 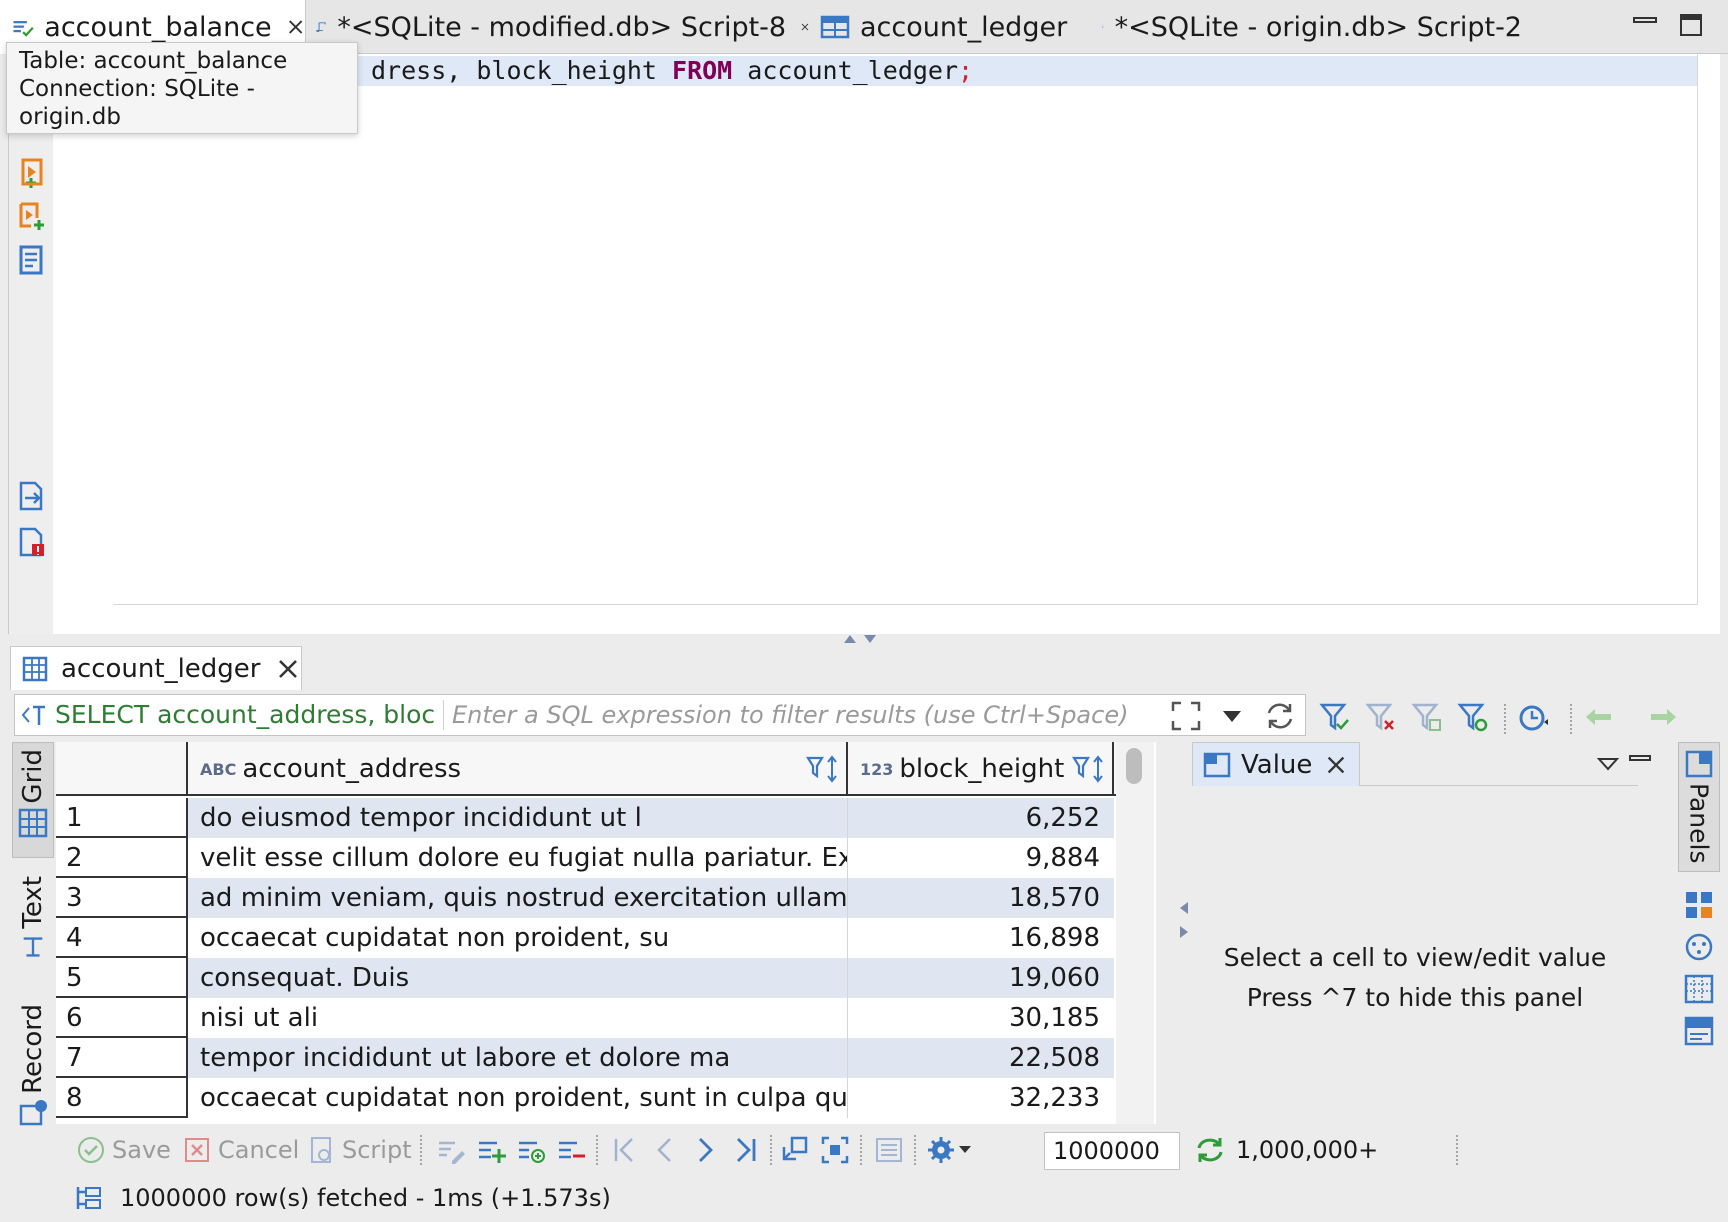 What do you see at coordinates (1473, 717) in the screenshot?
I see `filter-settings-icon` at bounding box center [1473, 717].